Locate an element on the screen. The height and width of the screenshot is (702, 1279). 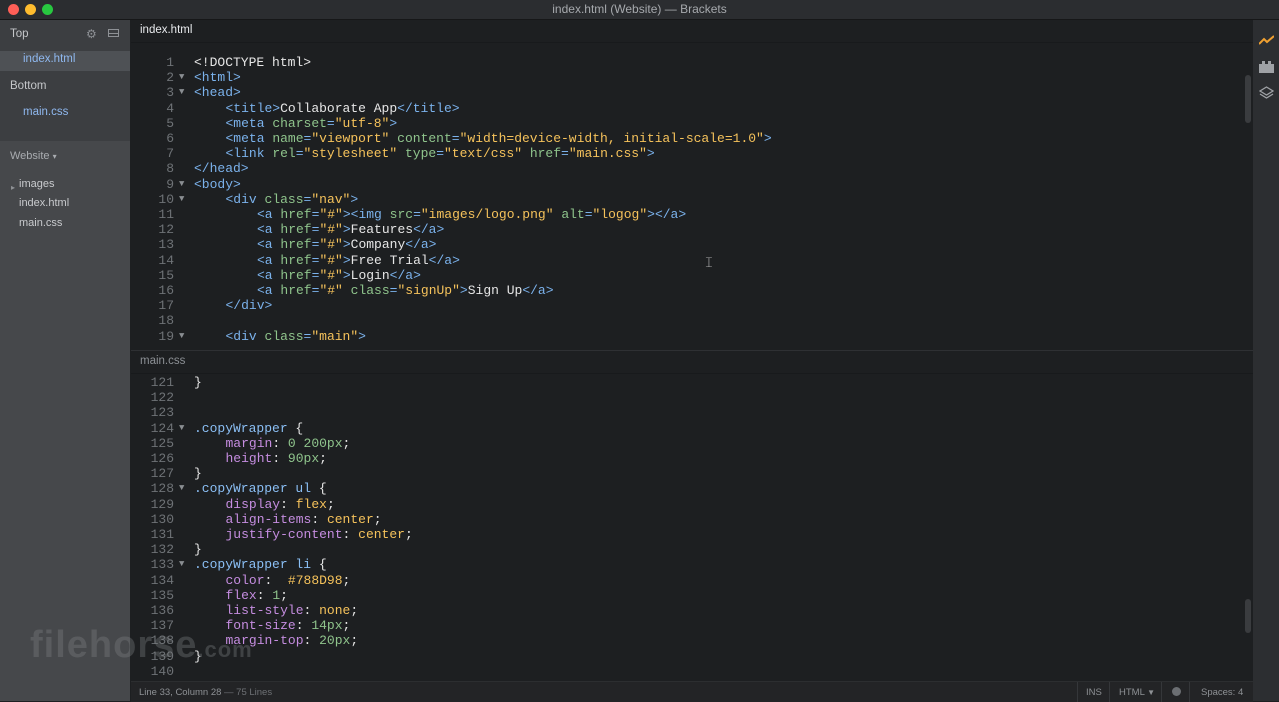
project-name: Website is located at coordinates (30, 156).